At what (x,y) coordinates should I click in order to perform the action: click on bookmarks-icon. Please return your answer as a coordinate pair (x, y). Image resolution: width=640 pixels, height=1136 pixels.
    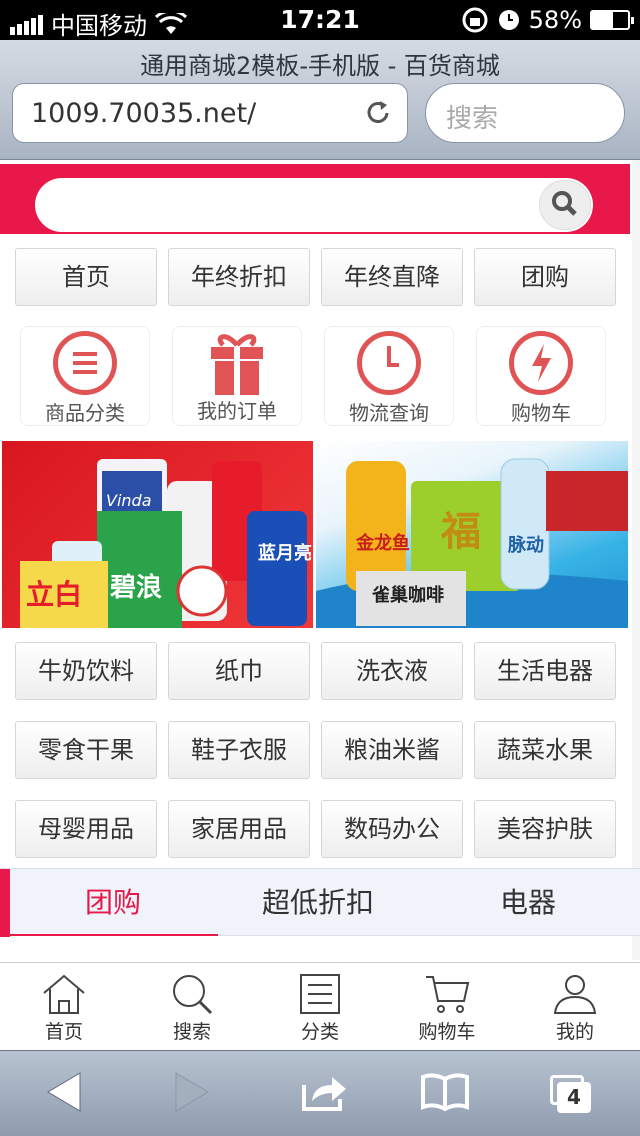
    Looking at the image, I should click on (445, 1092).